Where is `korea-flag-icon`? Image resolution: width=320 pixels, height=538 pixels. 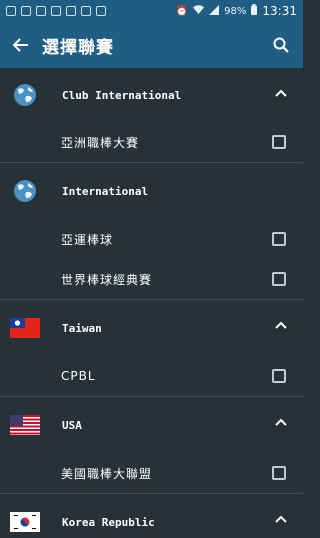 korea-flag-icon is located at coordinates (25, 522).